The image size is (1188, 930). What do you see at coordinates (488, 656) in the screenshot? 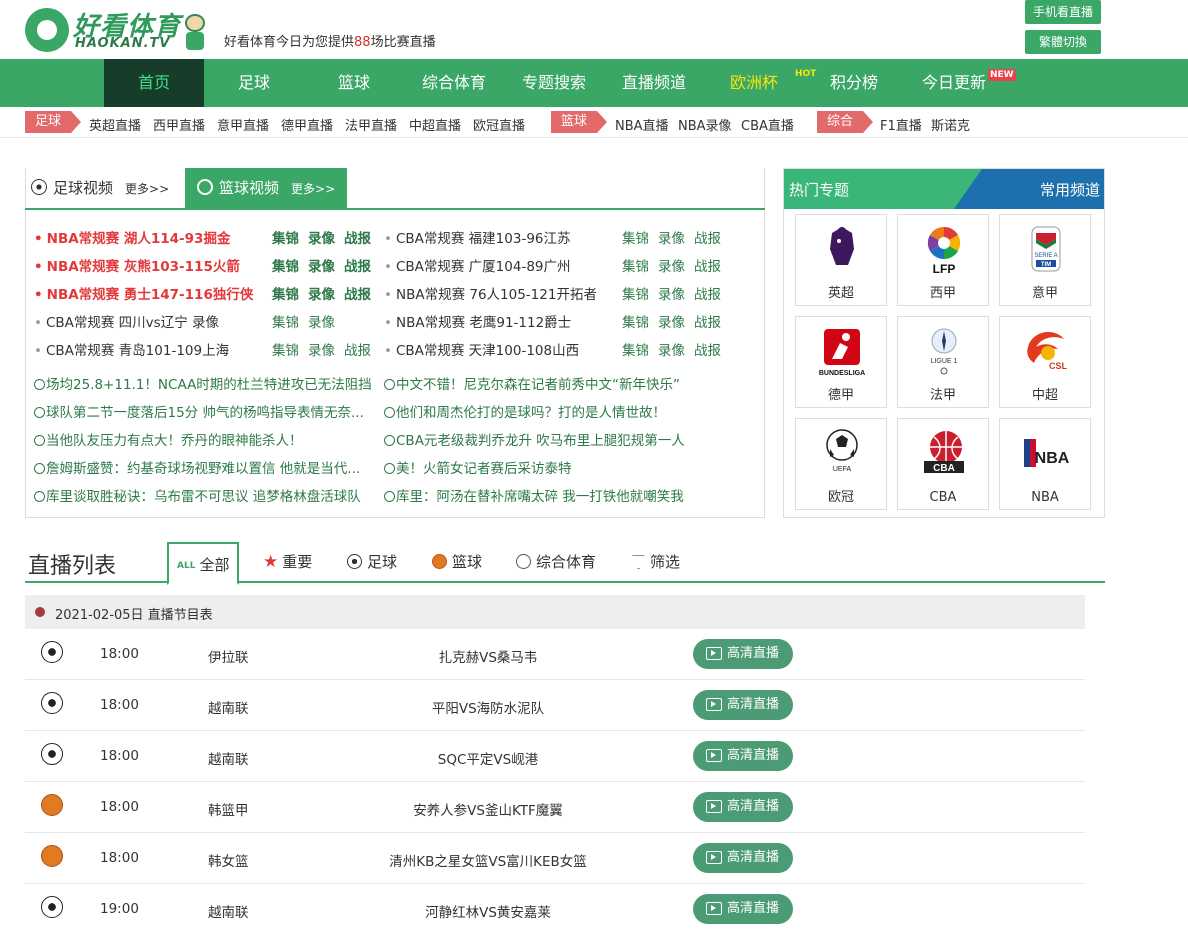
I see `match-teams: 扎克赫VS桑马韦` at bounding box center [488, 656].